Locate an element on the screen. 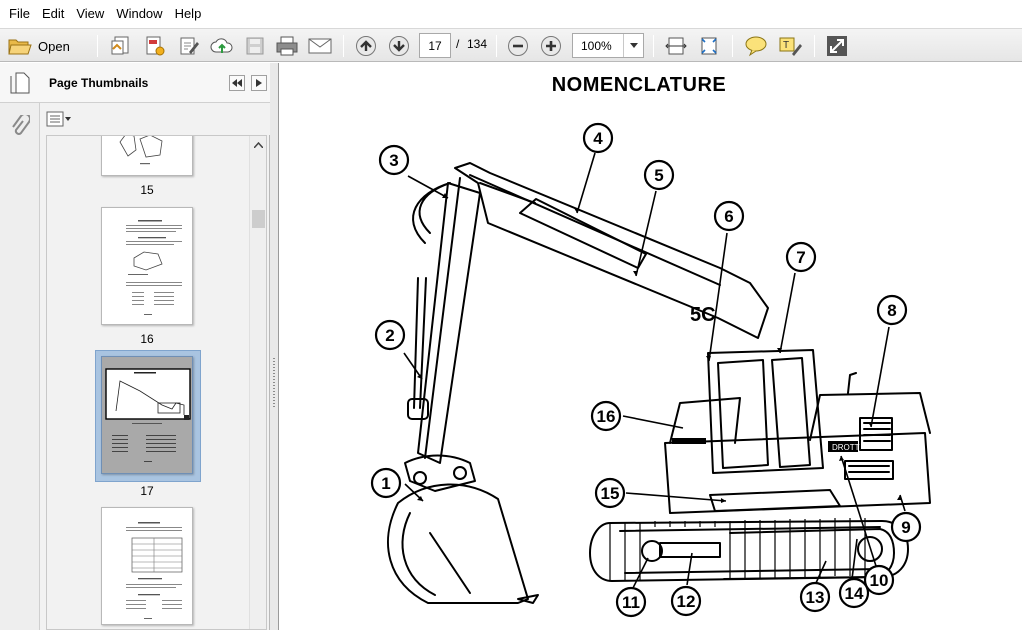  comment-icon is located at coordinates (756, 46).